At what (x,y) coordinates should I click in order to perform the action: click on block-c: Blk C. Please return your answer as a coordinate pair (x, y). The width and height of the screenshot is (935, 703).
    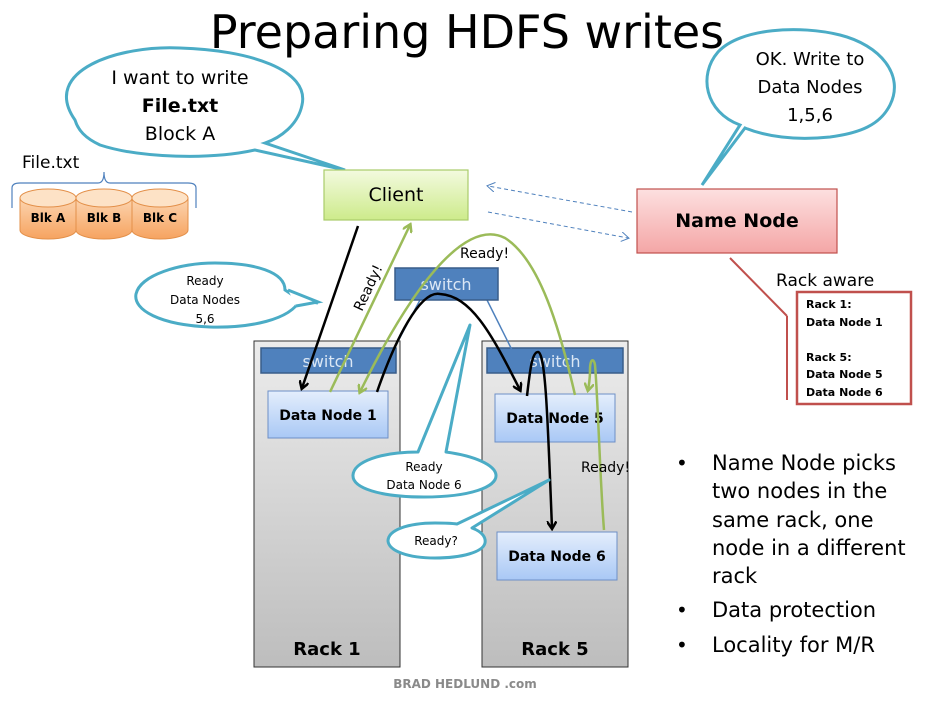
    Looking at the image, I should click on (160, 214).